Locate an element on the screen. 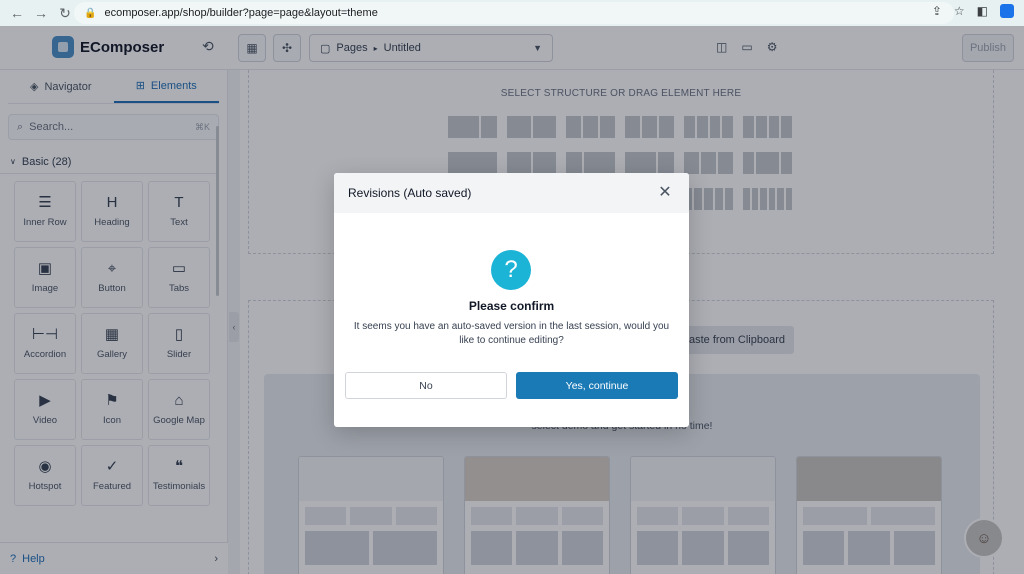 Image resolution: width=1024 pixels, height=574 pixels. modal-header: Revisions (Auto saved) ✕ is located at coordinates (511, 193).